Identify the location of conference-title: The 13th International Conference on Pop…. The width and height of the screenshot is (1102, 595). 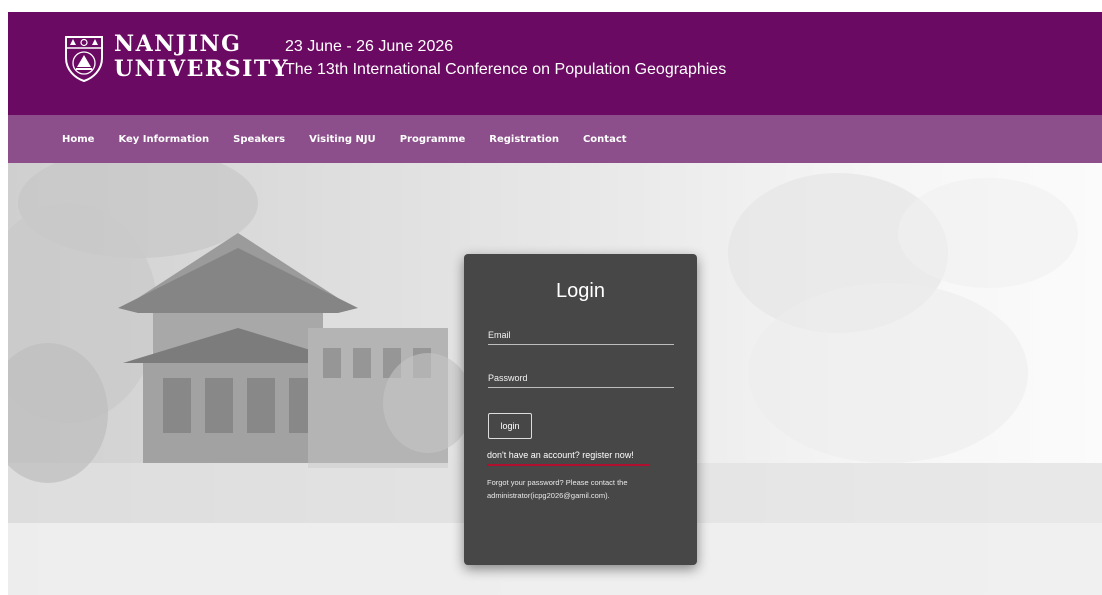
(506, 69).